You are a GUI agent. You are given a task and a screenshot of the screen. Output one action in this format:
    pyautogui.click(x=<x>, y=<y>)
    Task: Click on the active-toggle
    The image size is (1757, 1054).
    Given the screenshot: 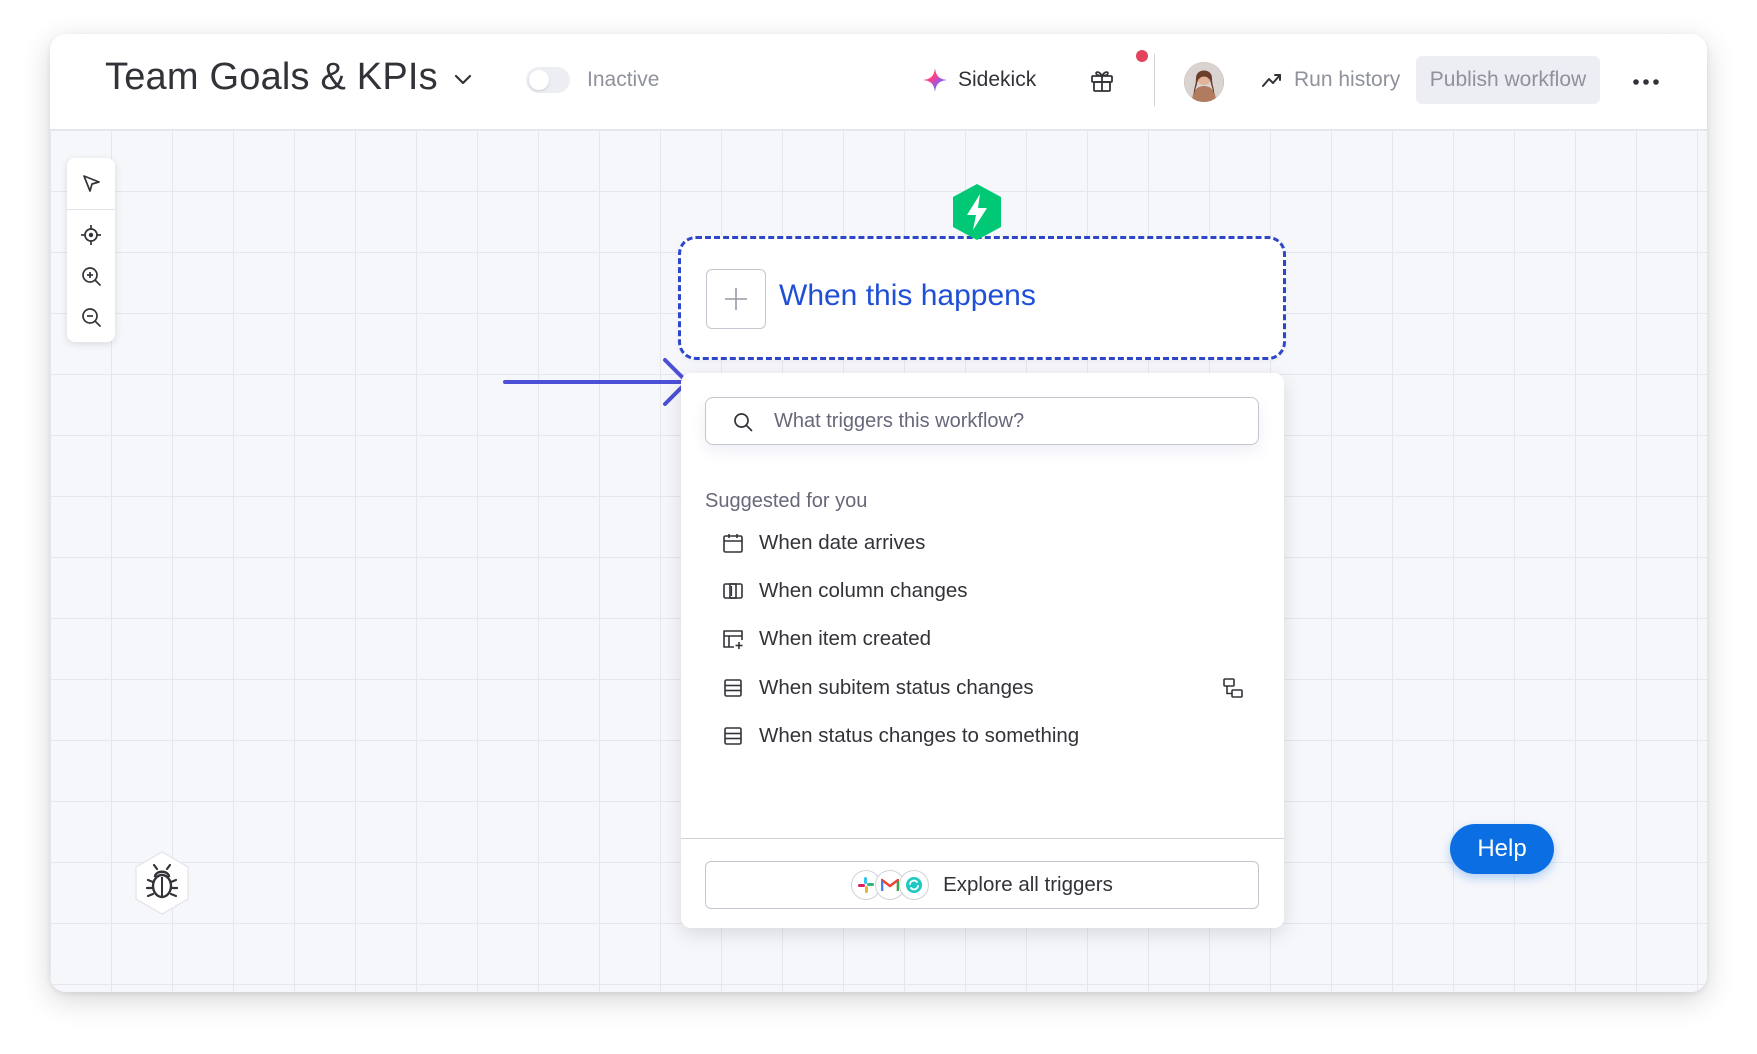 What is the action you would take?
    pyautogui.click(x=548, y=80)
    